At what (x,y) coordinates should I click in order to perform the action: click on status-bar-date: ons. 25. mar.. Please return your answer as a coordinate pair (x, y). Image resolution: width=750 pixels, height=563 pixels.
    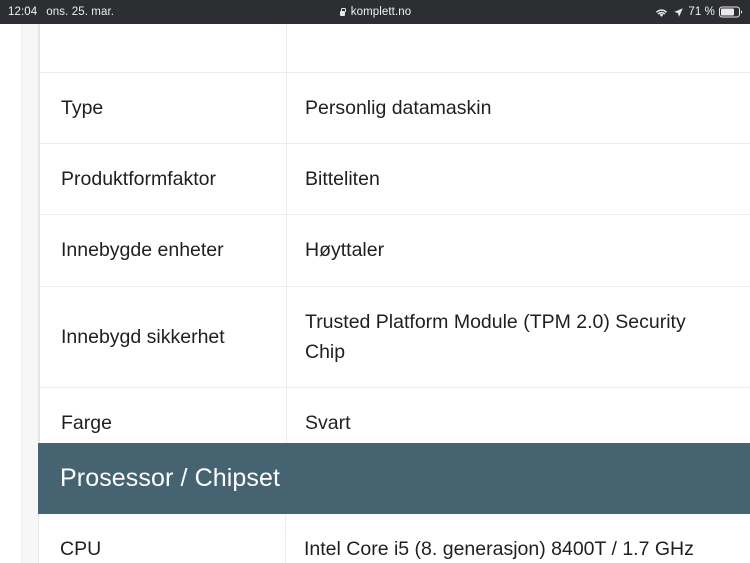
    Looking at the image, I should click on (80, 12).